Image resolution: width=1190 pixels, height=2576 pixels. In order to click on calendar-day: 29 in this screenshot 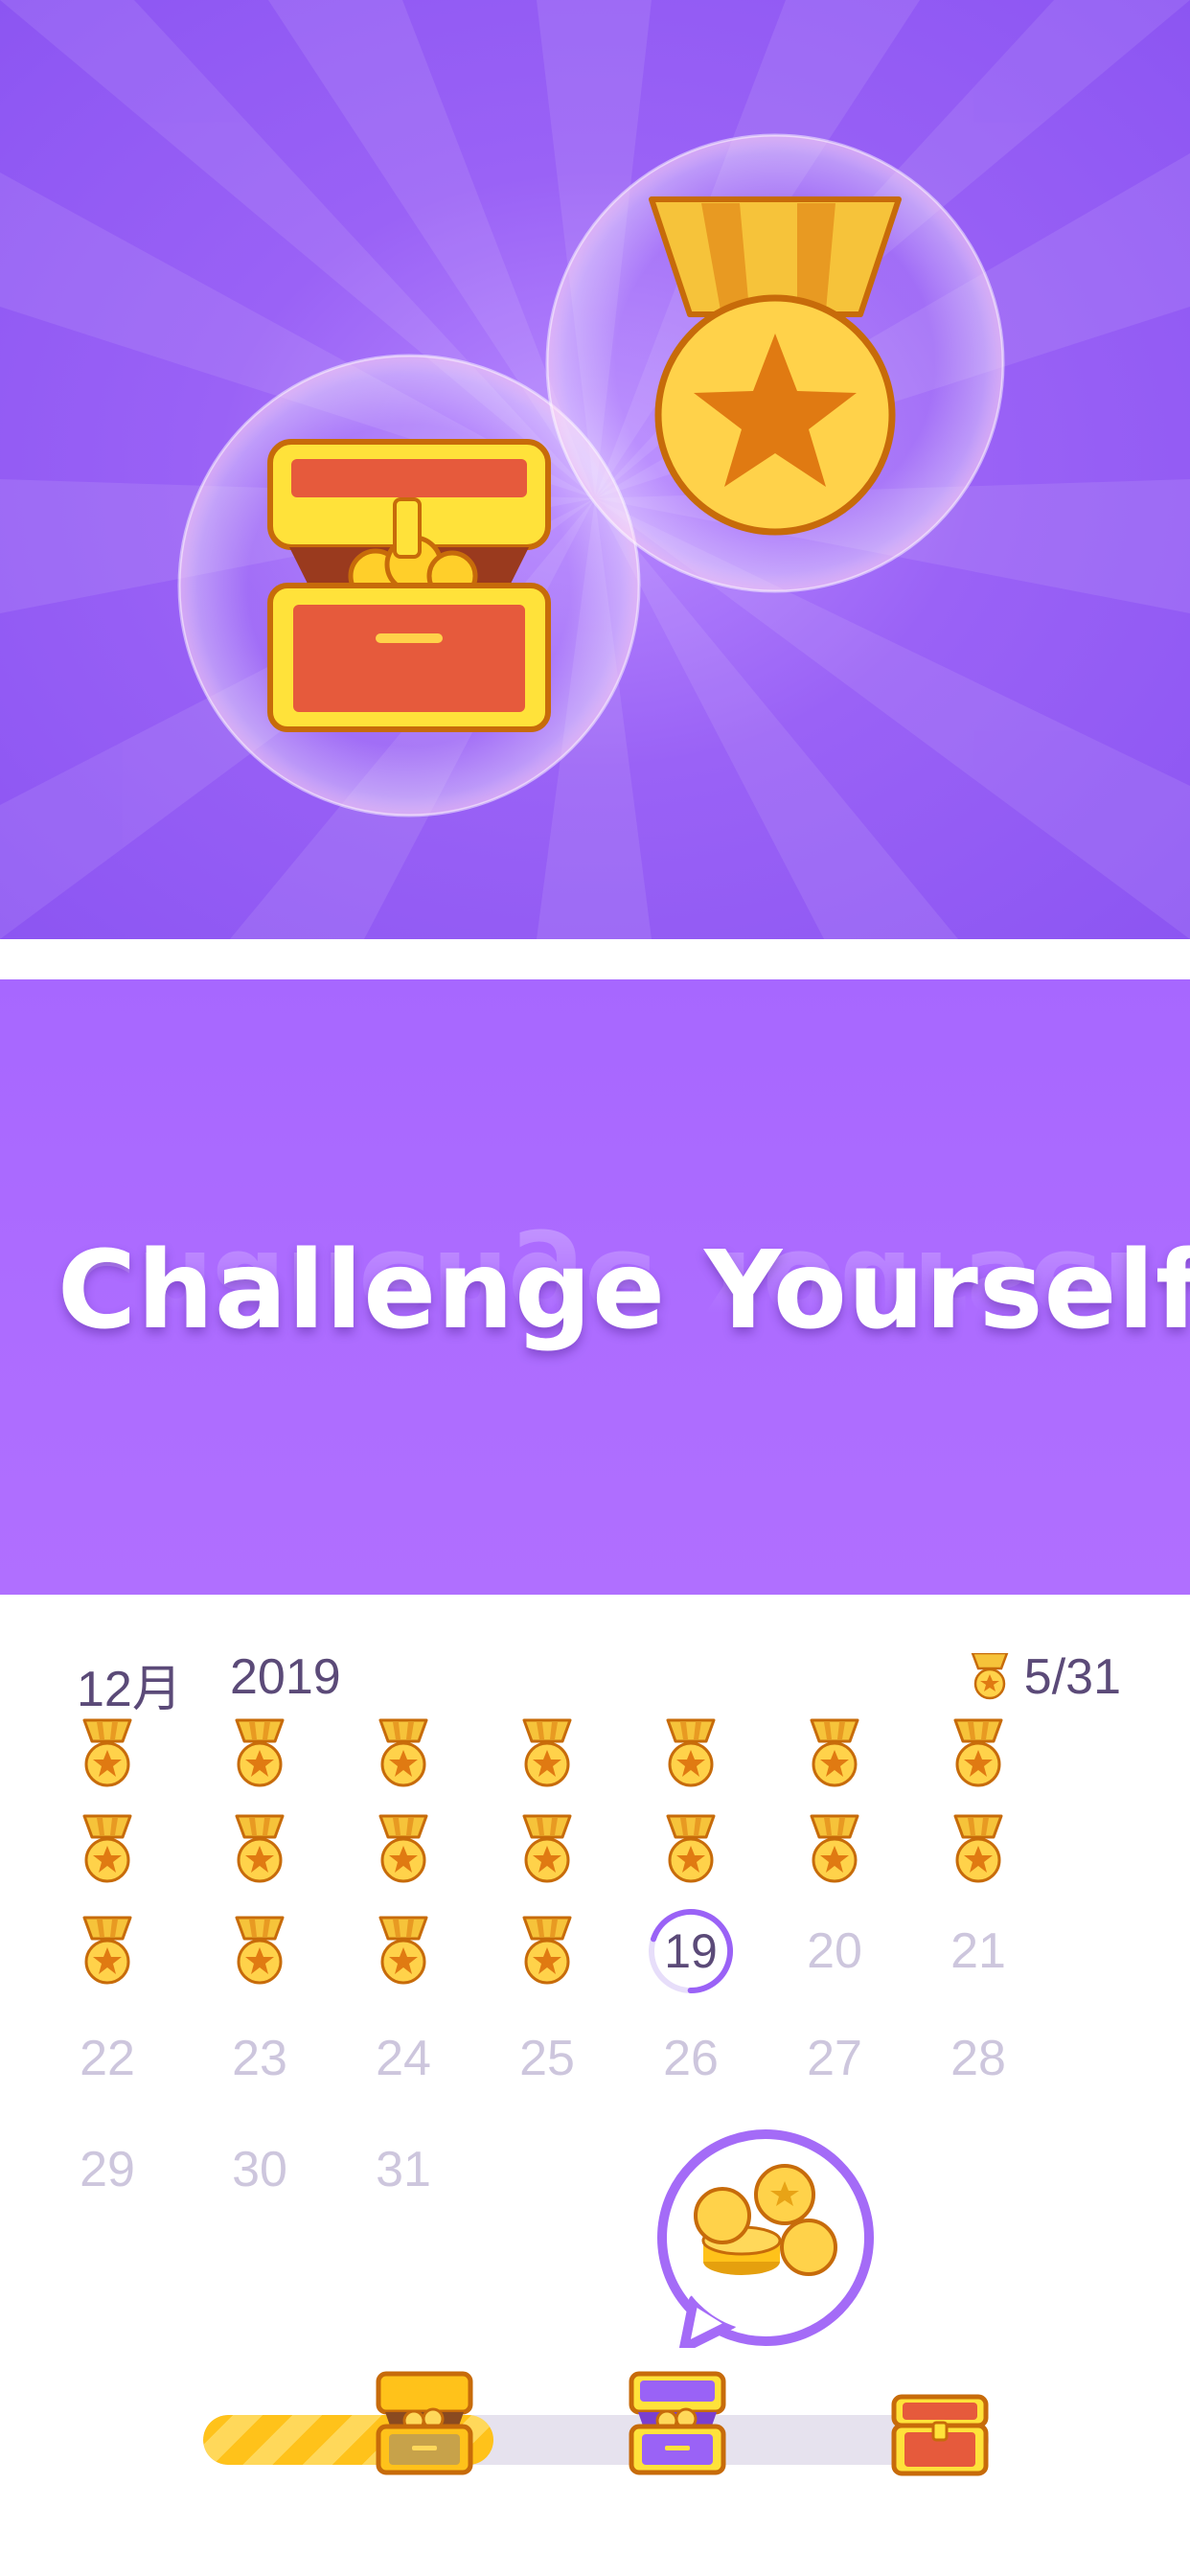, I will do `click(107, 2169)`.